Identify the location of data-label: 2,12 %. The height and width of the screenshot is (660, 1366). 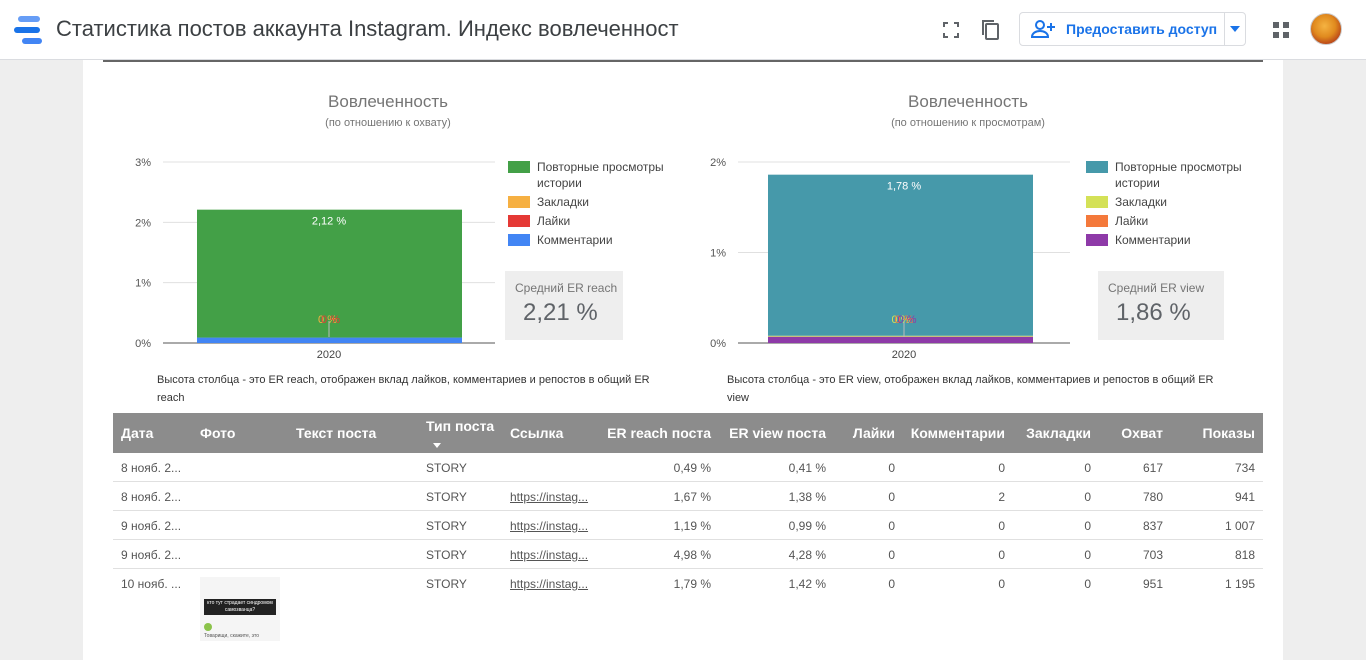
(329, 222).